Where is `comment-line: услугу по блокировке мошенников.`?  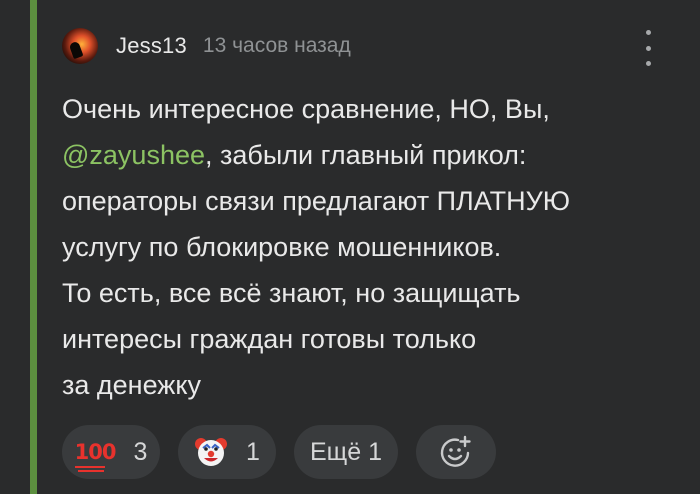
comment-line: услугу по блокировке мошенников. is located at coordinates (282, 247).